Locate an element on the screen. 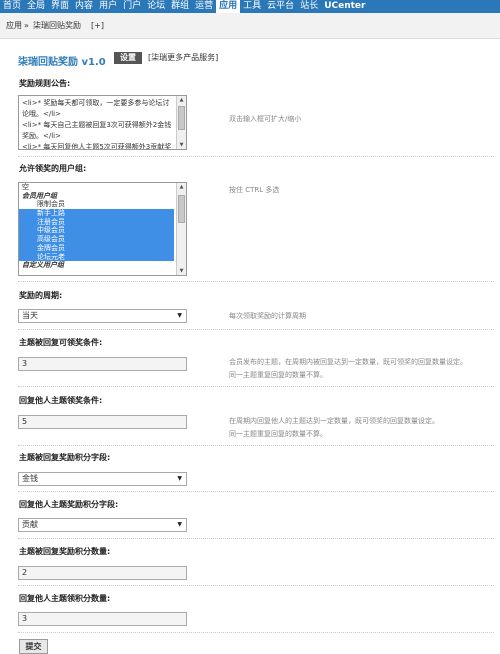  groups-label: 允许领奖的用户组: is located at coordinates (53, 168).